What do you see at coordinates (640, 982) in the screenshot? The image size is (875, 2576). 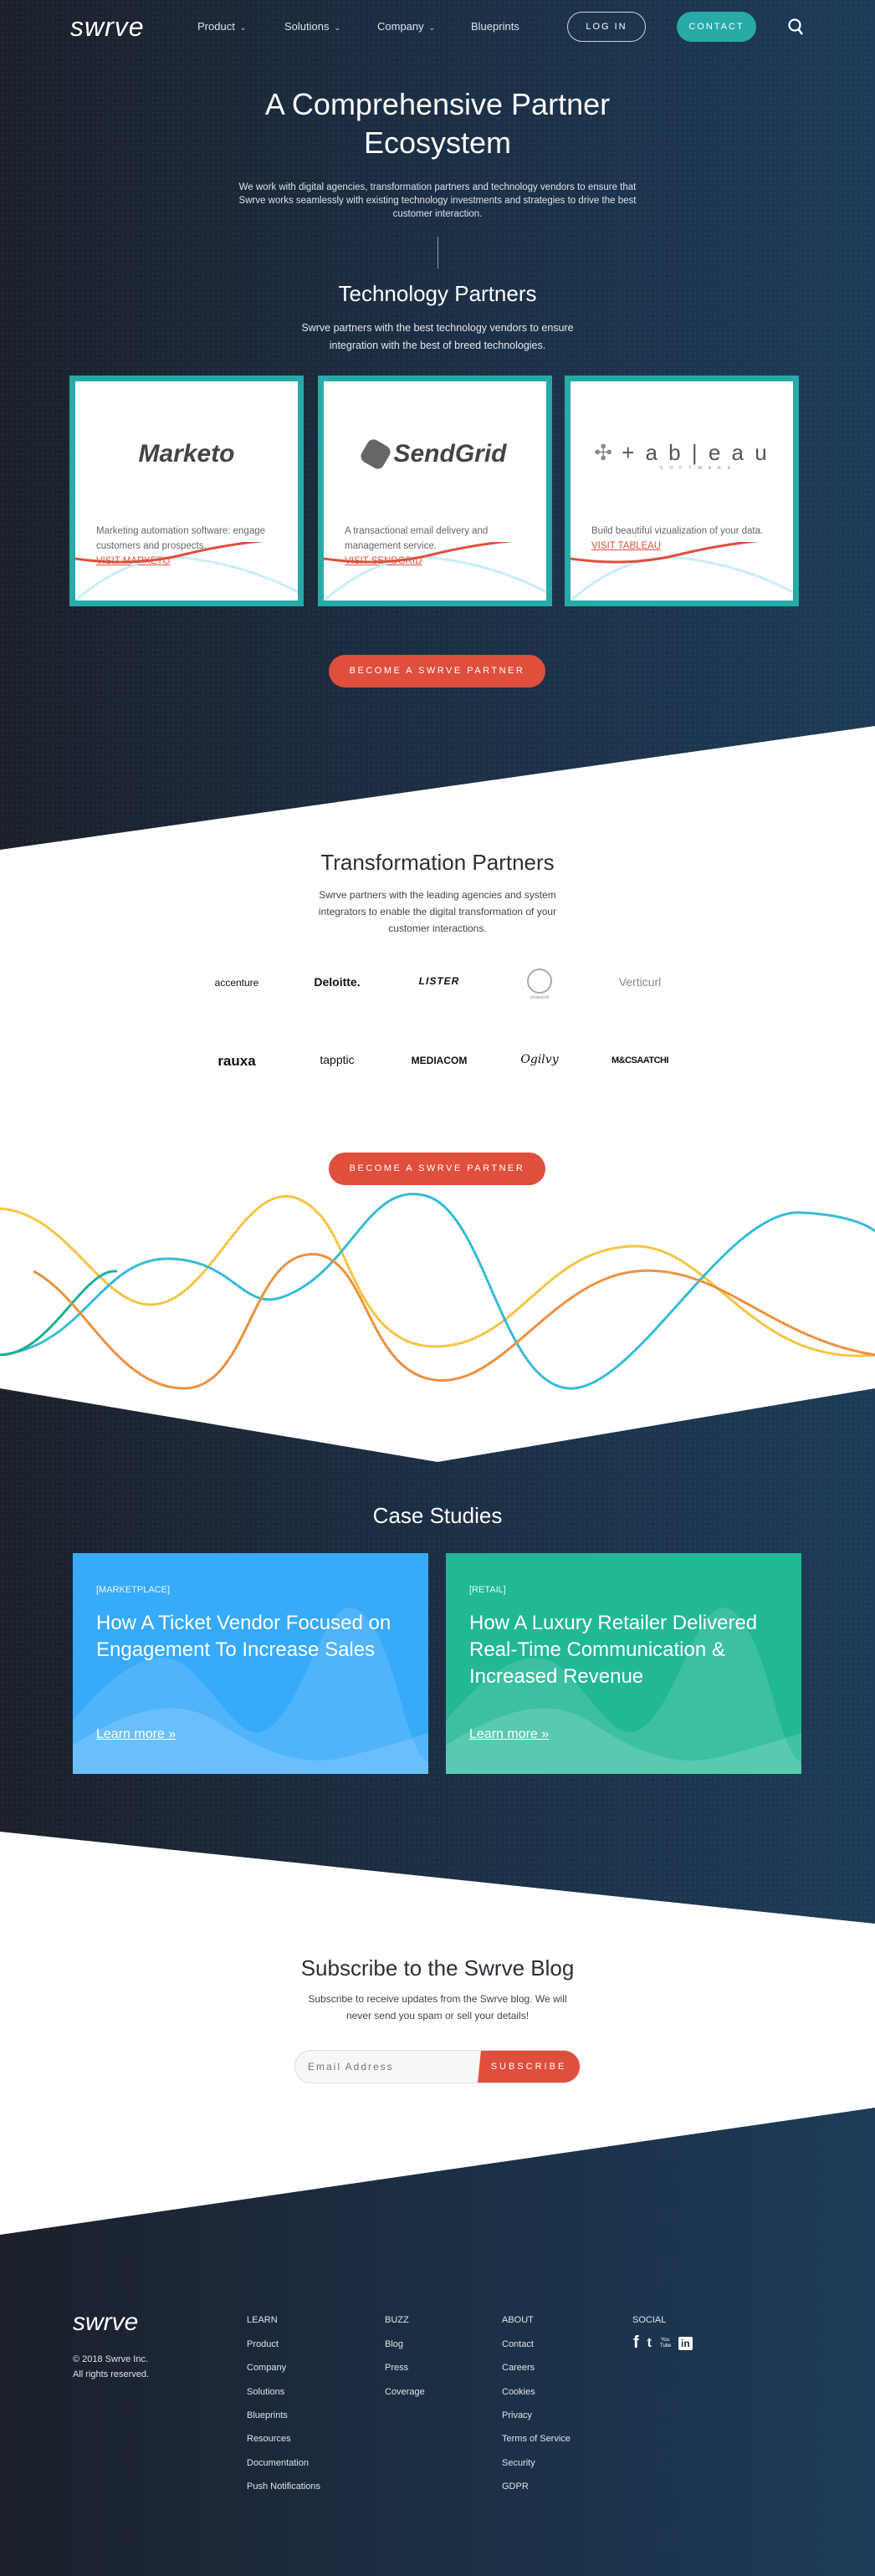 I see `verticurl-logo: Verticurl` at bounding box center [640, 982].